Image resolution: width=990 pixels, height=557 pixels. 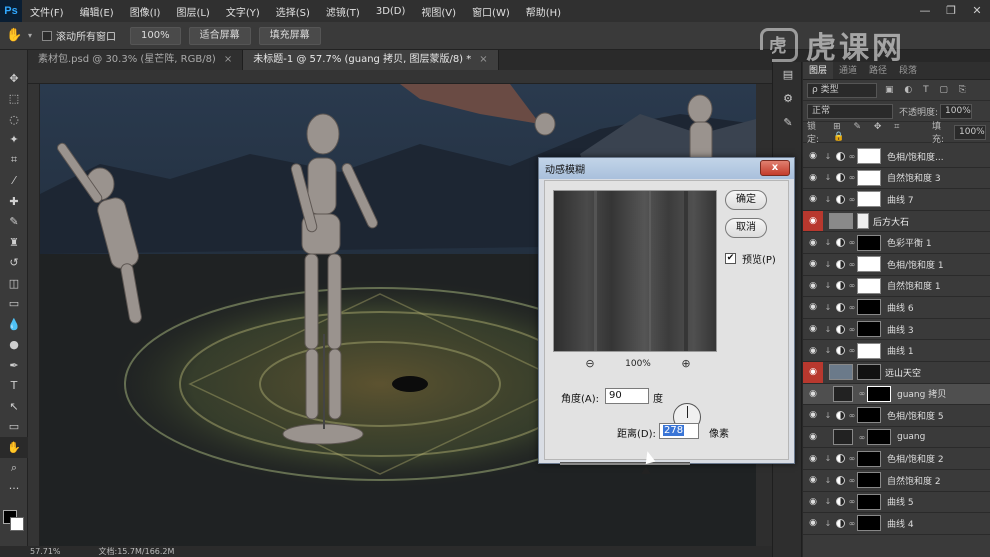 What do you see at coordinates (97, 11) in the screenshot?
I see `menu-edit: 编辑(E)` at bounding box center [97, 11].